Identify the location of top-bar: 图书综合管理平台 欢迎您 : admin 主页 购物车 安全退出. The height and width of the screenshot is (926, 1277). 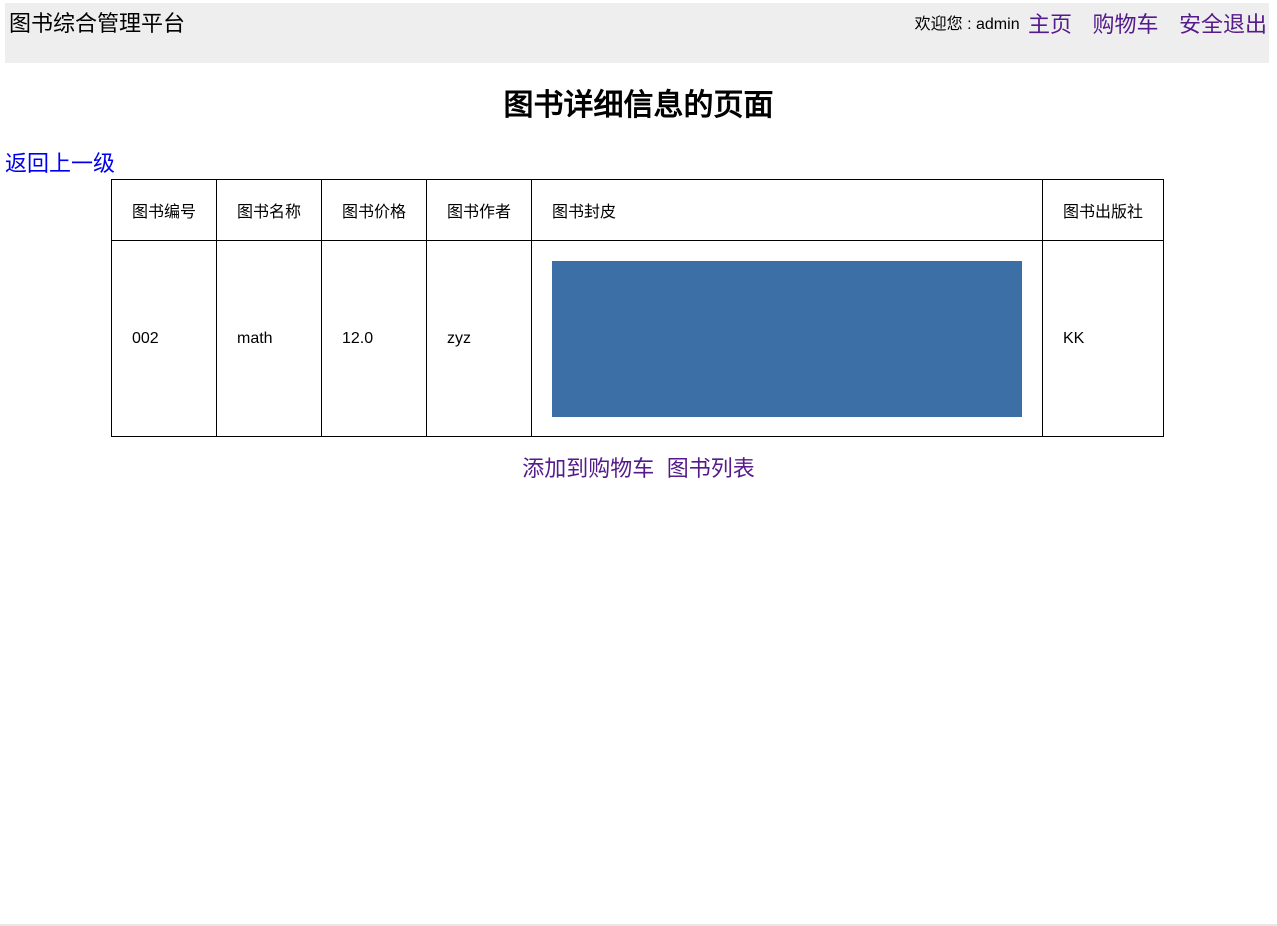
(637, 33).